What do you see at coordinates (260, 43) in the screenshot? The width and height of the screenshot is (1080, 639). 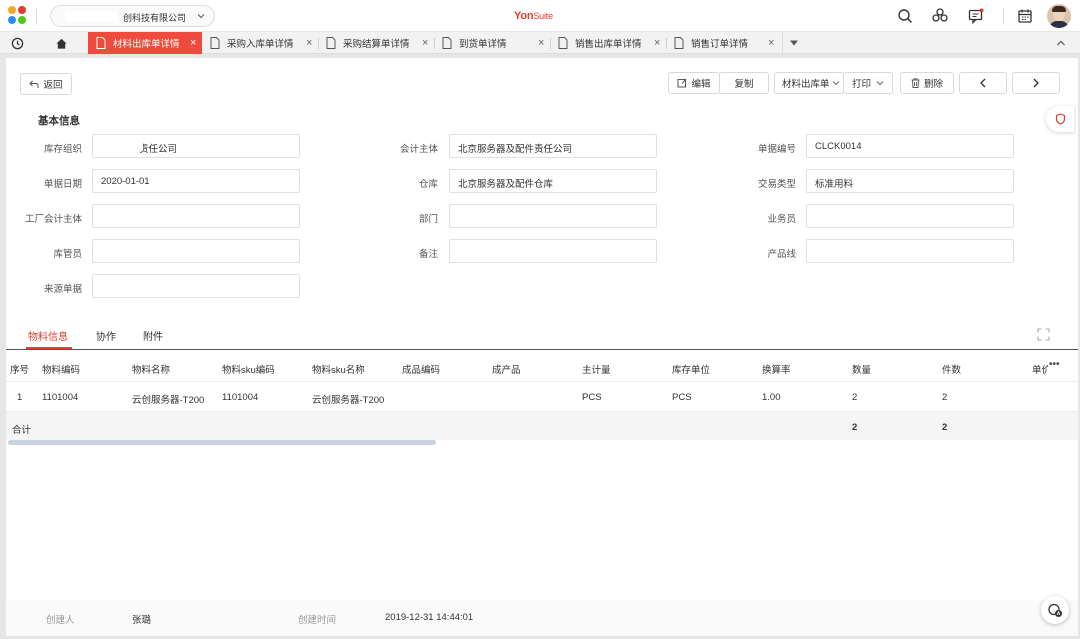 I see `tab-purchase-in: 采购入库单详情 ×` at bounding box center [260, 43].